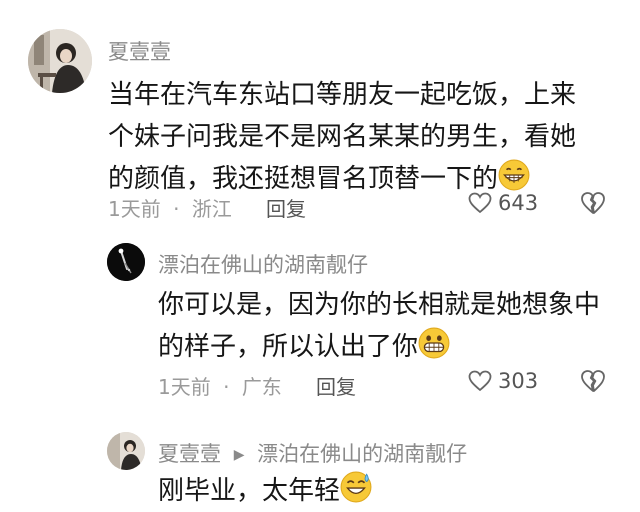  Describe the element at coordinates (393, 347) in the screenshot. I see `comment-line-with-emoji: 的样子，所以认出了你` at that location.